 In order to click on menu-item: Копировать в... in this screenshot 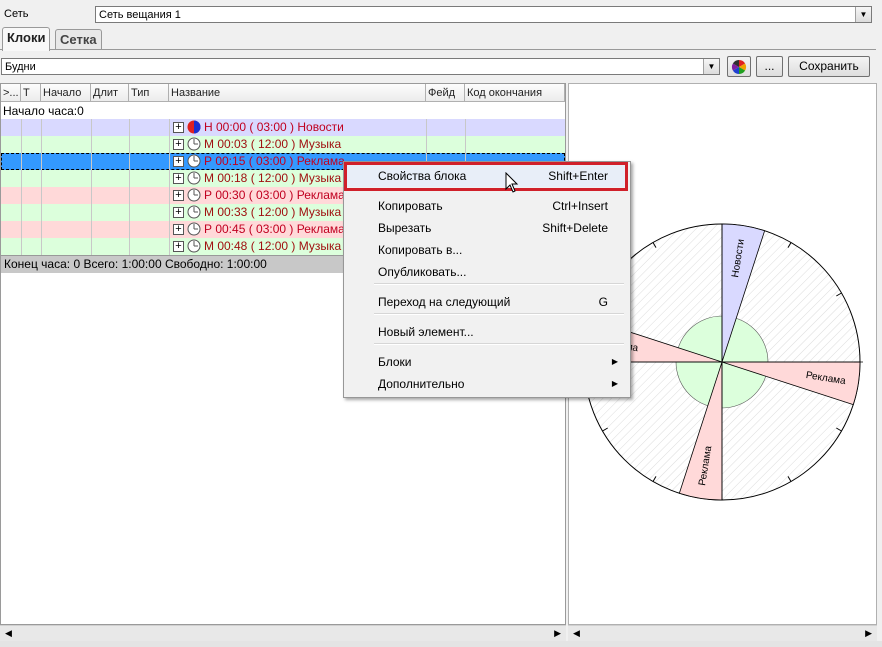, I will do `click(486, 250)`.